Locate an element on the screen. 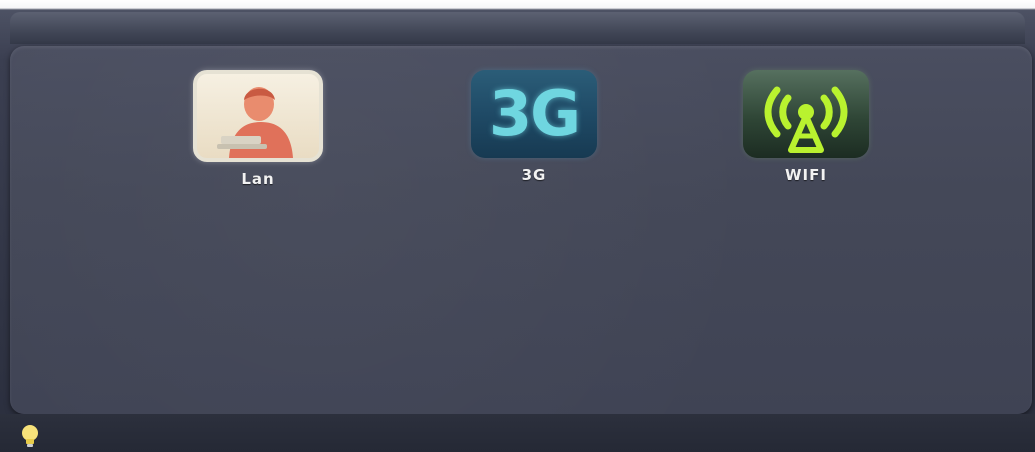 Image resolution: width=1035 pixels, height=452 pixels. lightbulb-icon is located at coordinates (30, 436).